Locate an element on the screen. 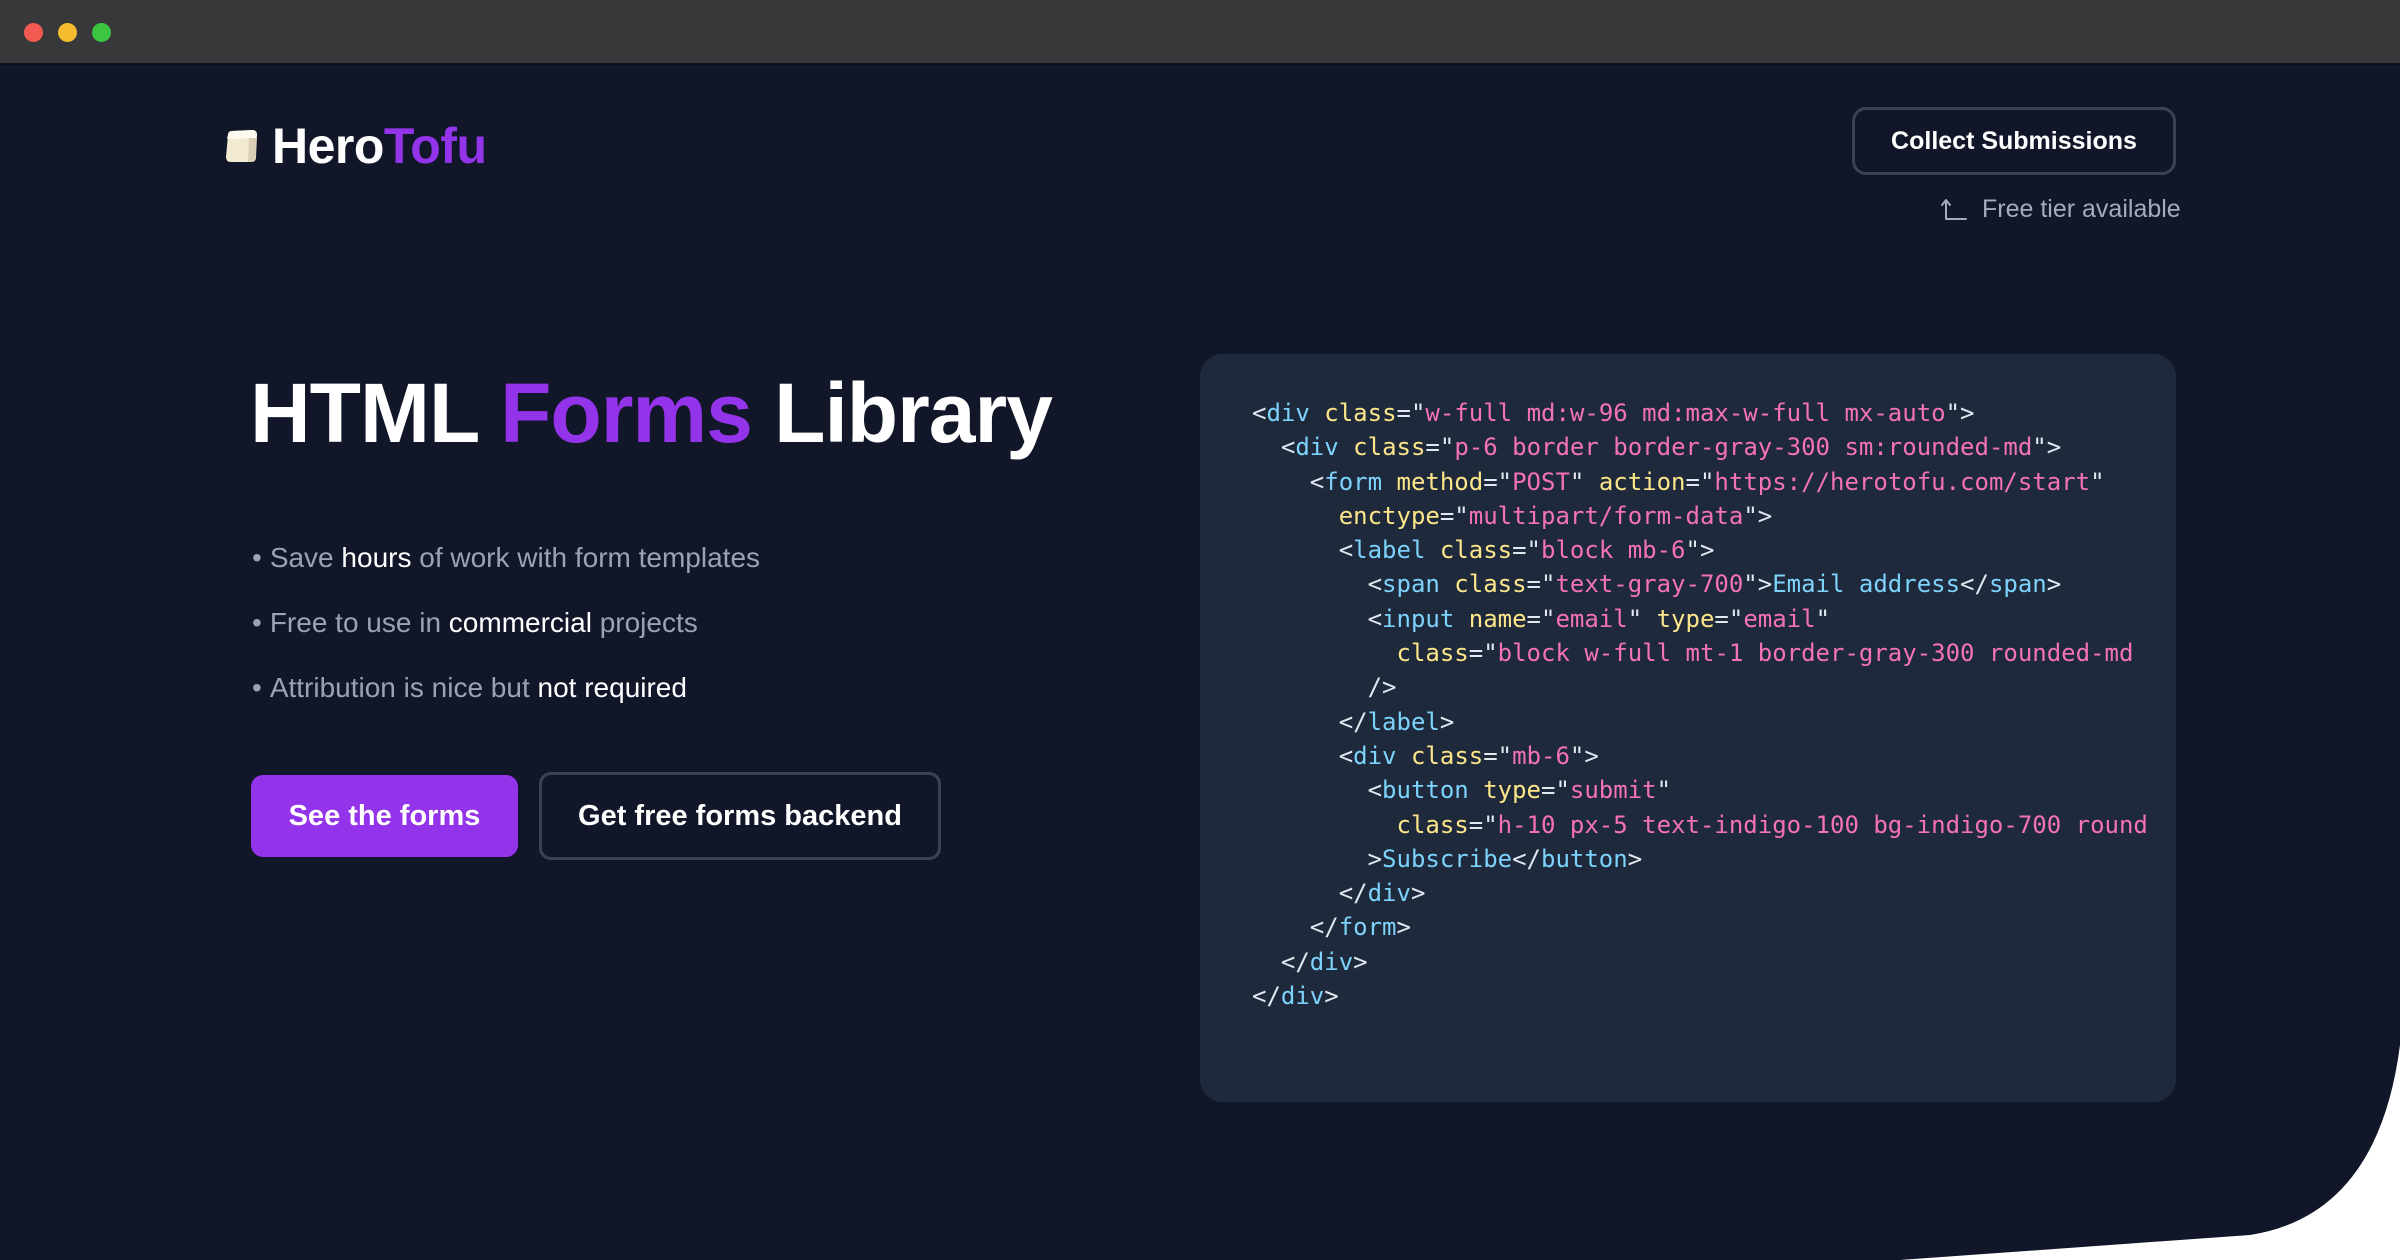  code-token: span is located at coordinates (2018, 584).